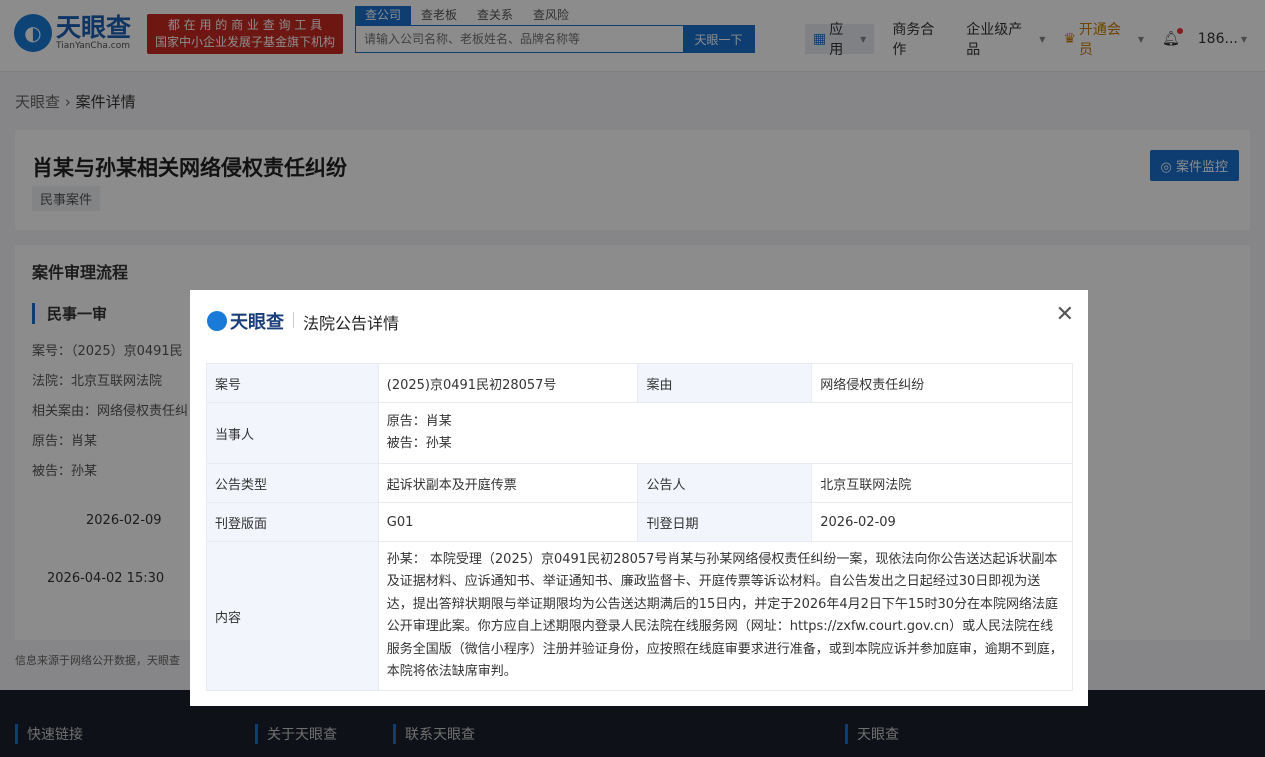 This screenshot has height=757, width=1265. I want to click on label-content: 内容, so click(292, 616).